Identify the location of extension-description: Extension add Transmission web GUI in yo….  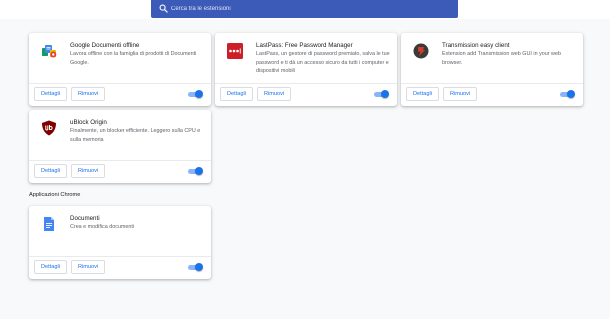
(501, 58).